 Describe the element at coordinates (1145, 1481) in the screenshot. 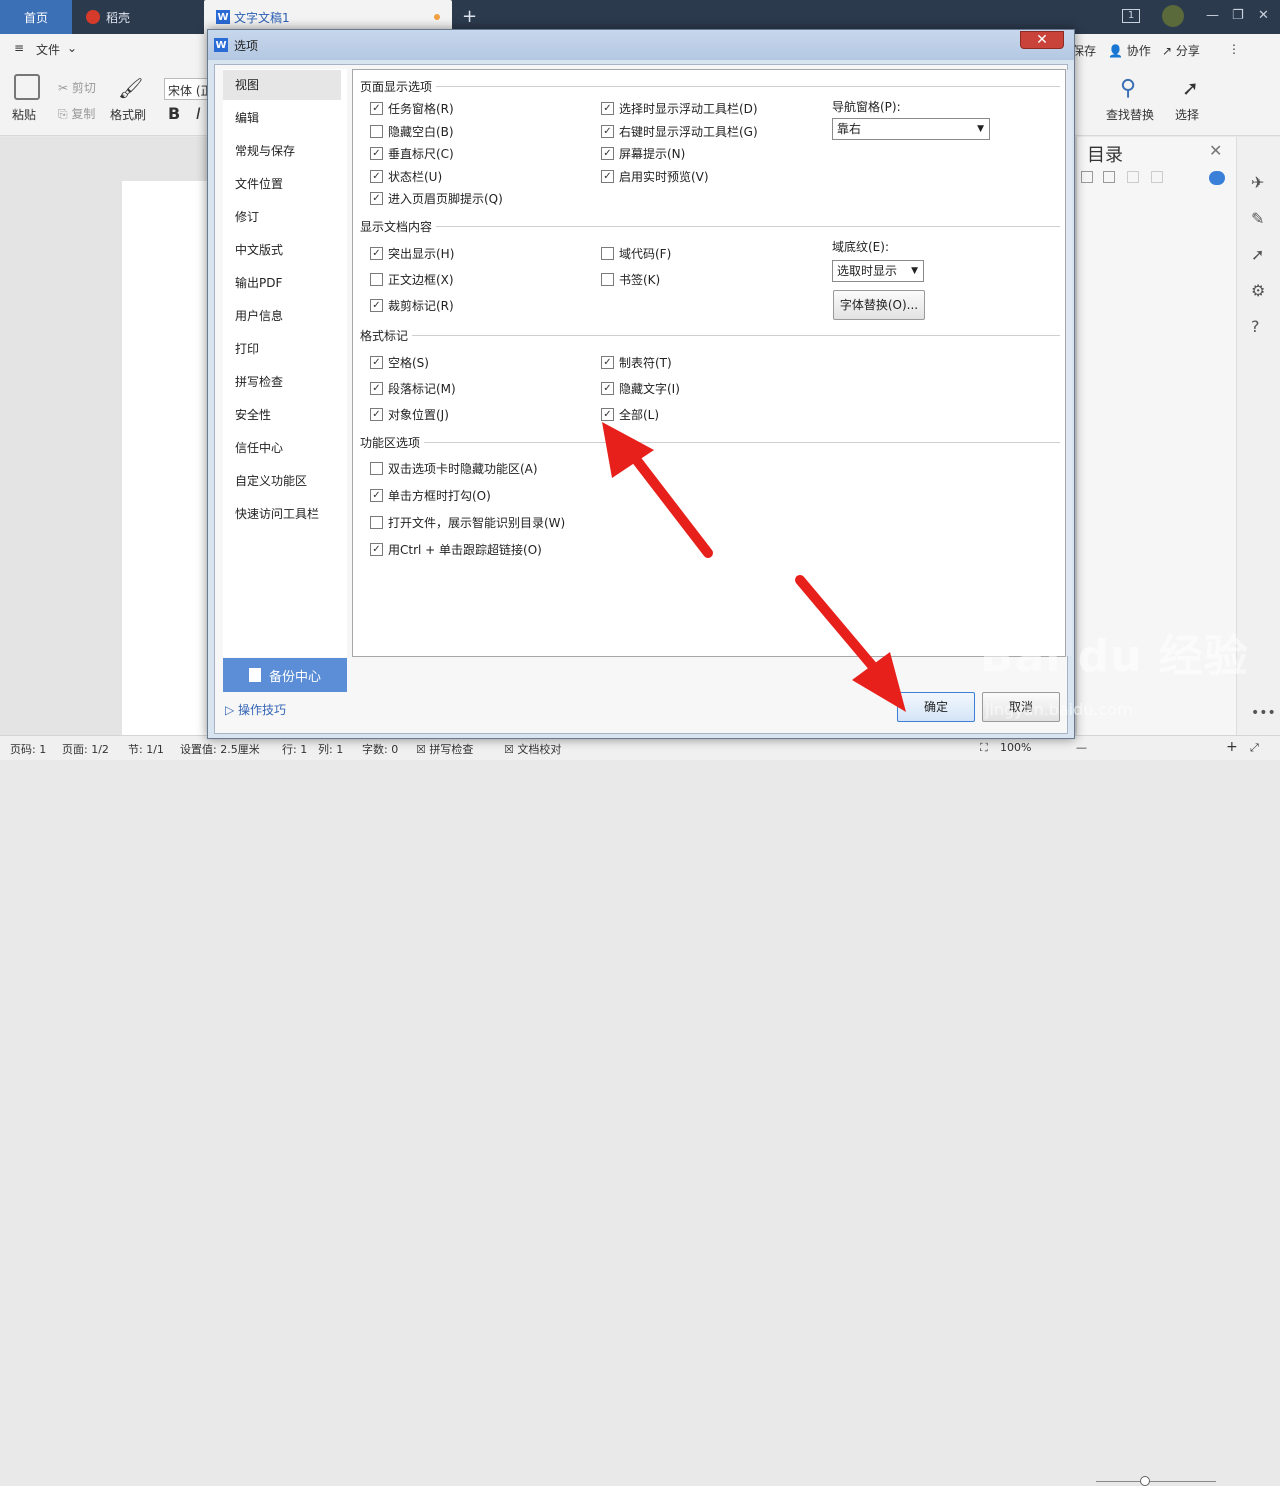

I see `zoom-slider-handle` at that location.